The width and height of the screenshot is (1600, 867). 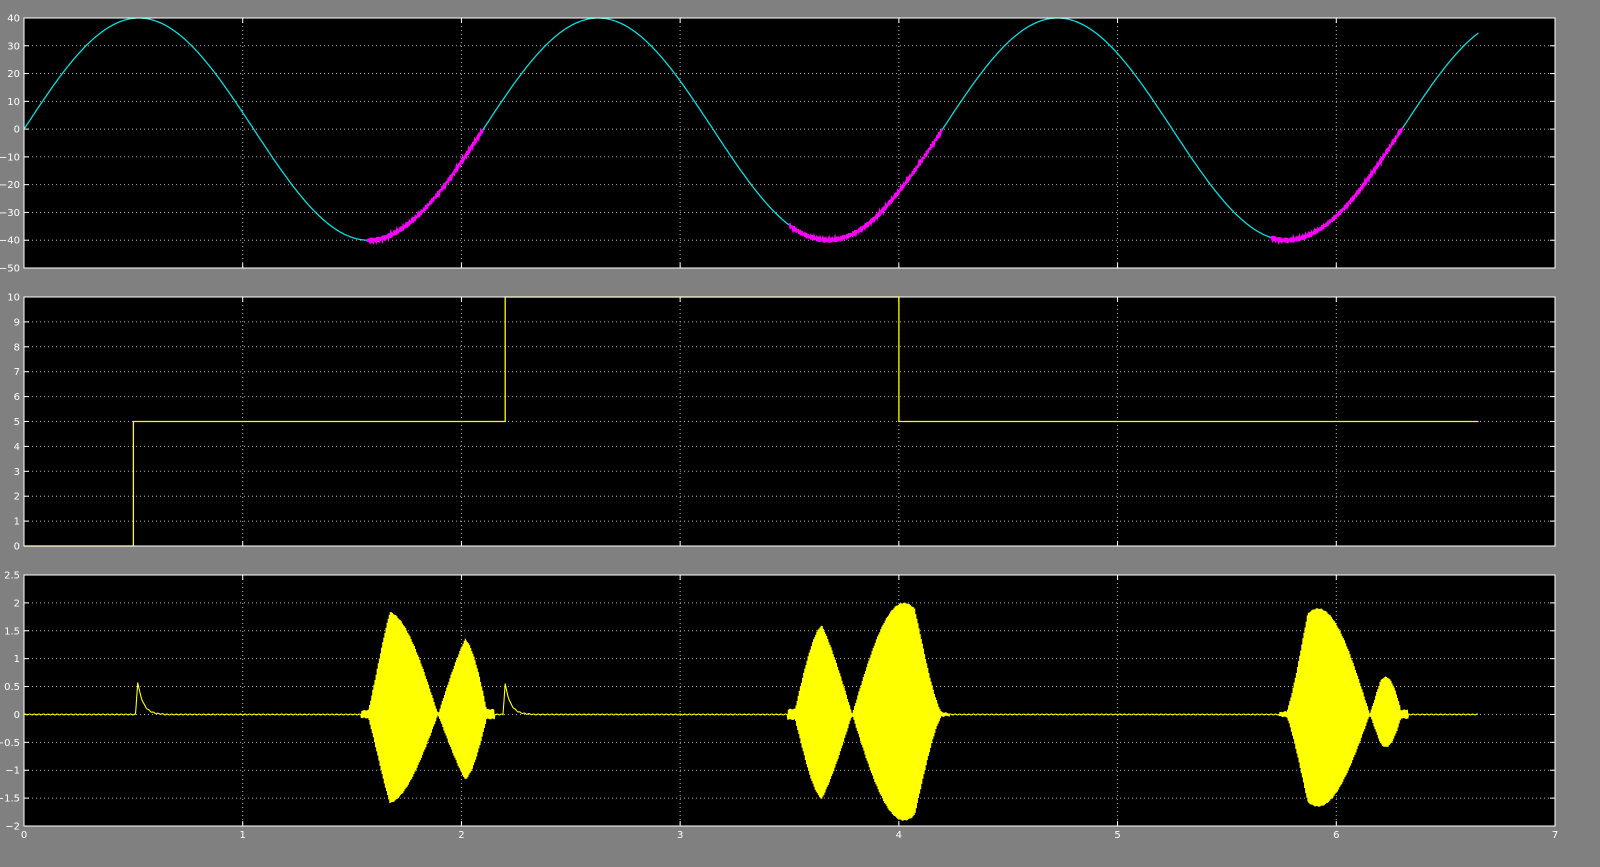 I want to click on y-tick-label: 6, so click(x=17, y=397).